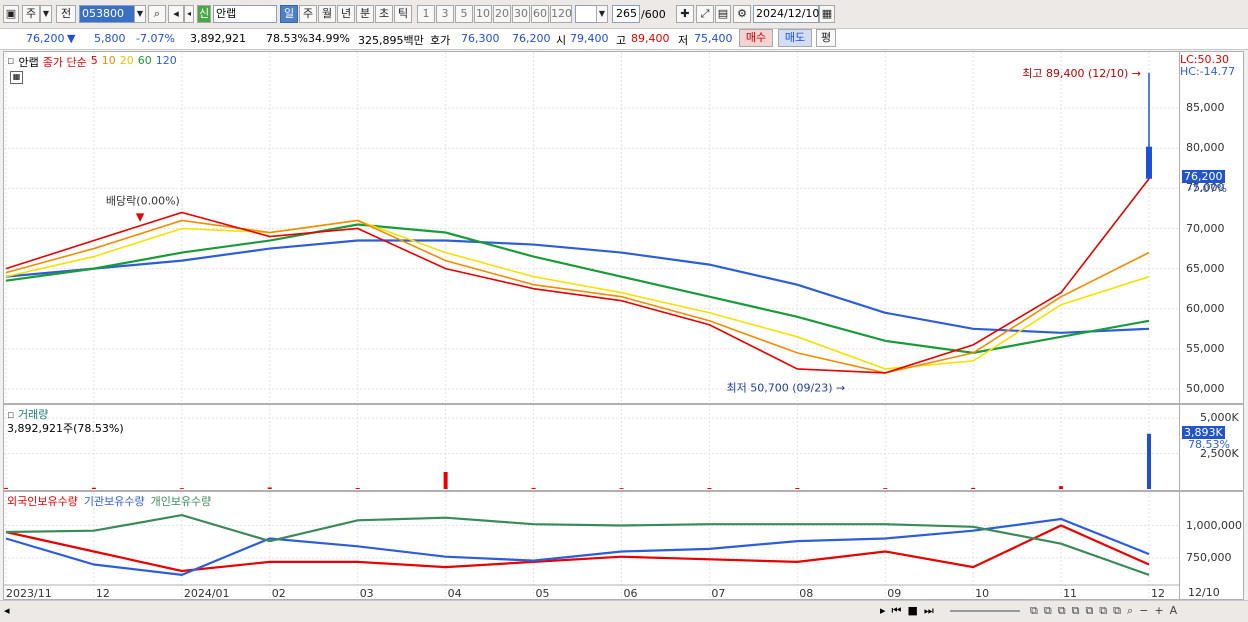  I want to click on layout-2-icon: ⧉, so click(1048, 611).